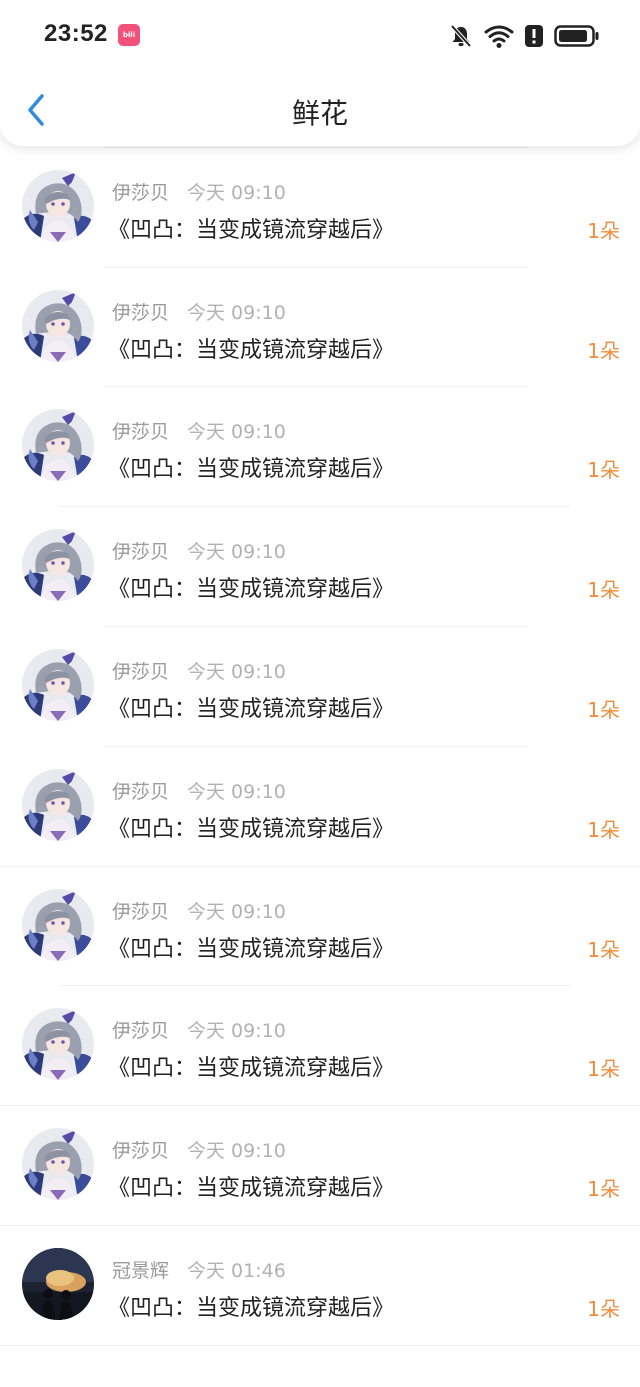  Describe the element at coordinates (499, 36) in the screenshot. I see `wifi-icon` at that location.